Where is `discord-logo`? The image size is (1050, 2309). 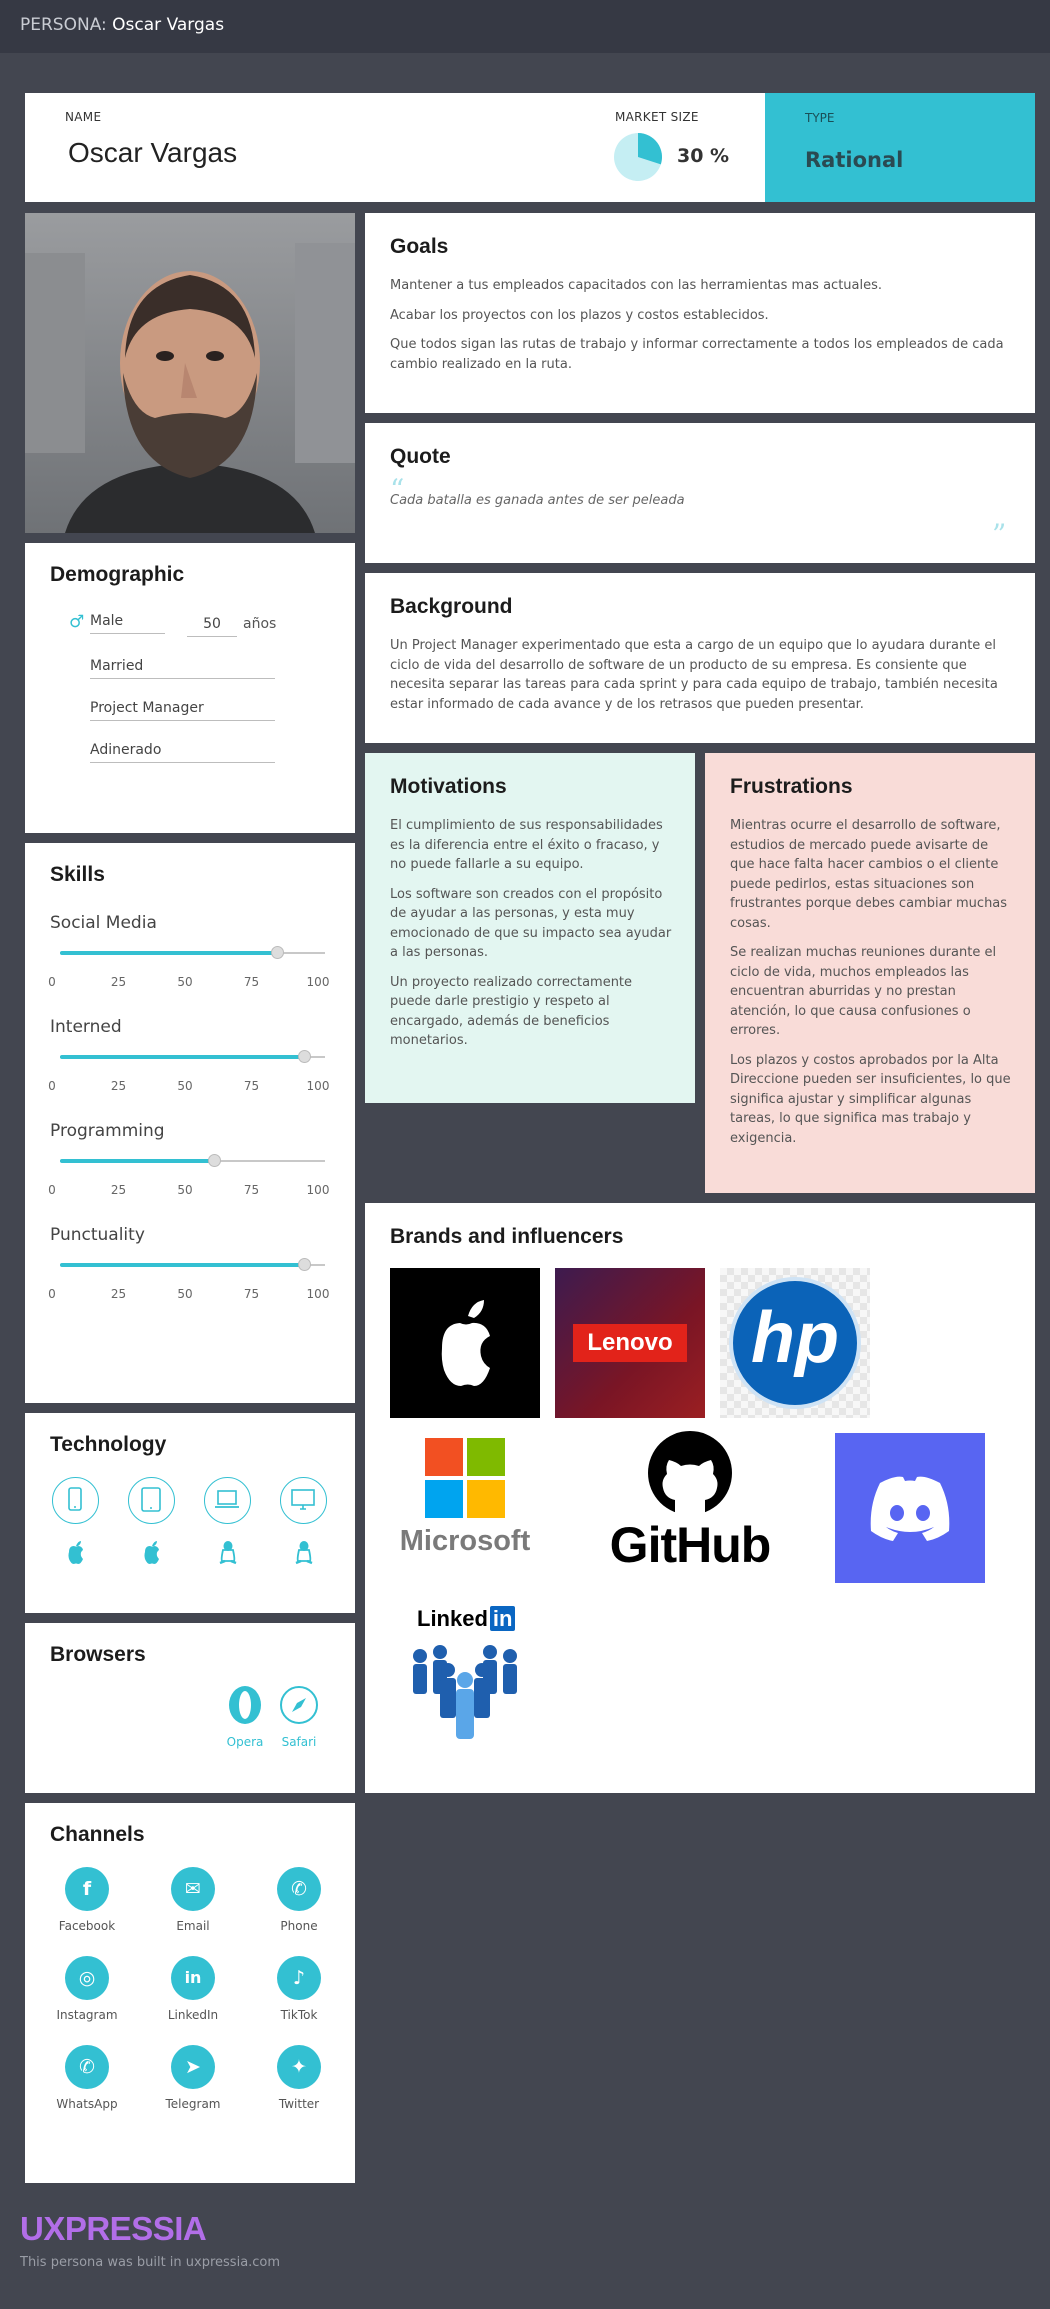
discord-logo is located at coordinates (910, 1508).